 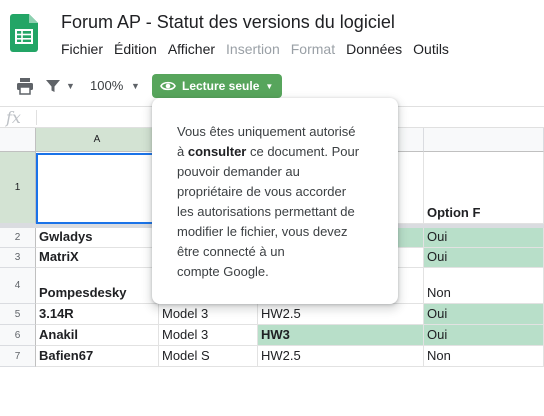 I want to click on google-sheets-logo, so click(x=24, y=33).